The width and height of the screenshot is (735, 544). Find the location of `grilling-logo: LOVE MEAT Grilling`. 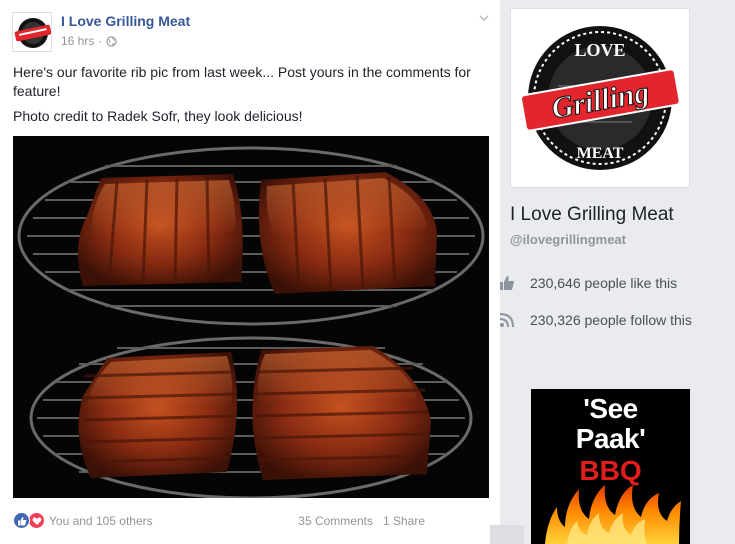

grilling-logo: LOVE MEAT Grilling is located at coordinates (600, 98).